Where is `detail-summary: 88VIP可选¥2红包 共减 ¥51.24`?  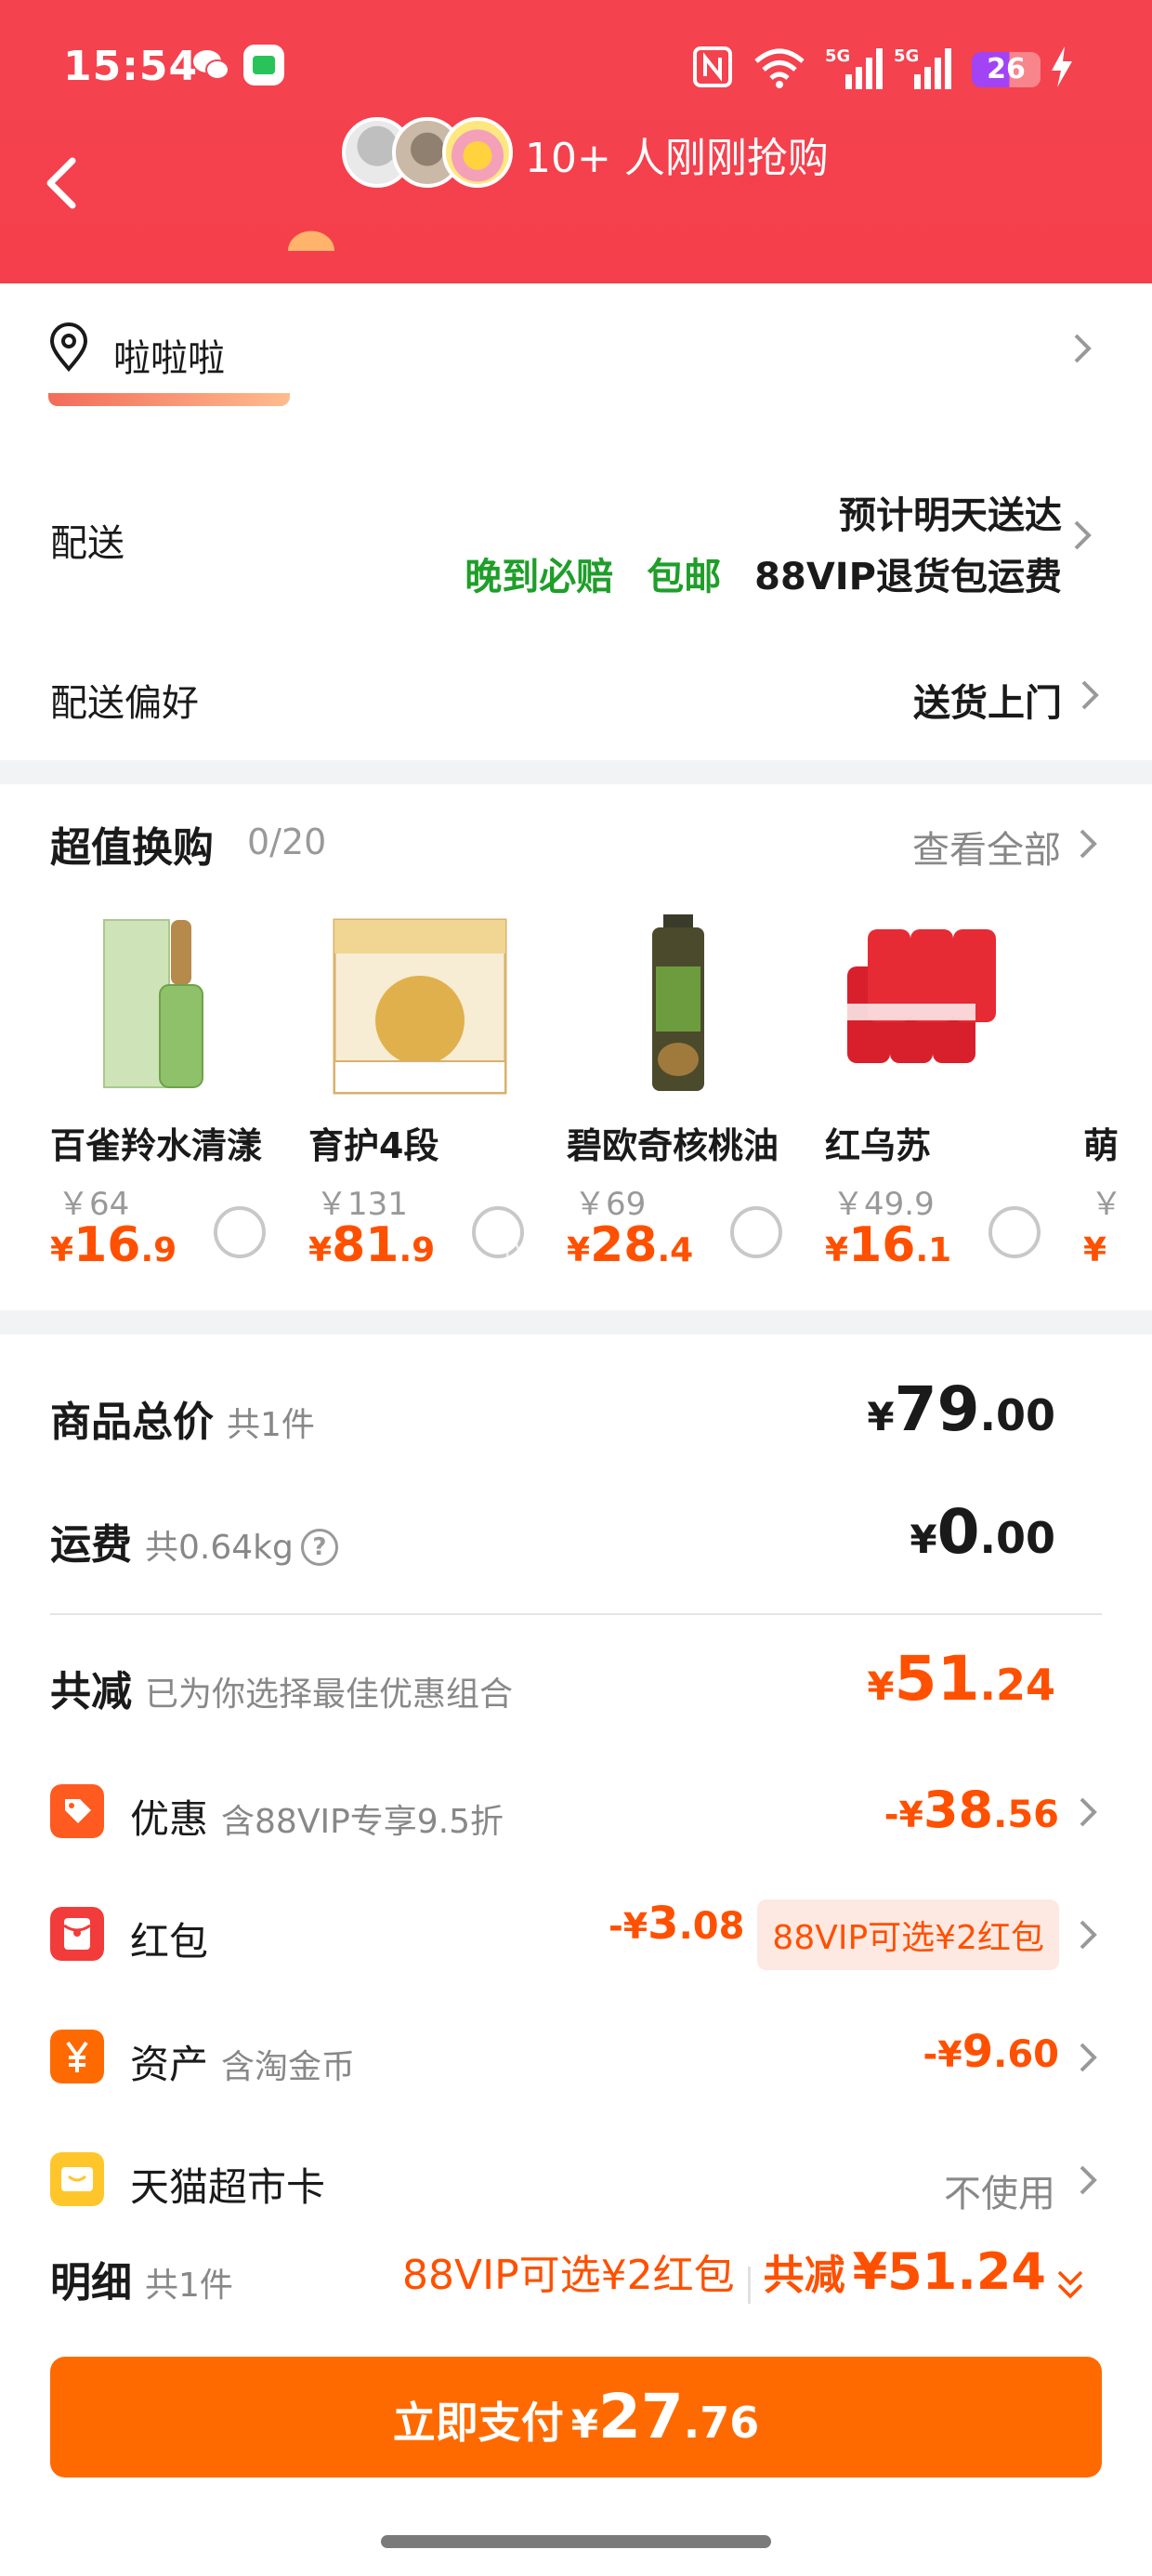 detail-summary: 88VIP可选¥2红包 共减 ¥51.24 is located at coordinates (744, 2272).